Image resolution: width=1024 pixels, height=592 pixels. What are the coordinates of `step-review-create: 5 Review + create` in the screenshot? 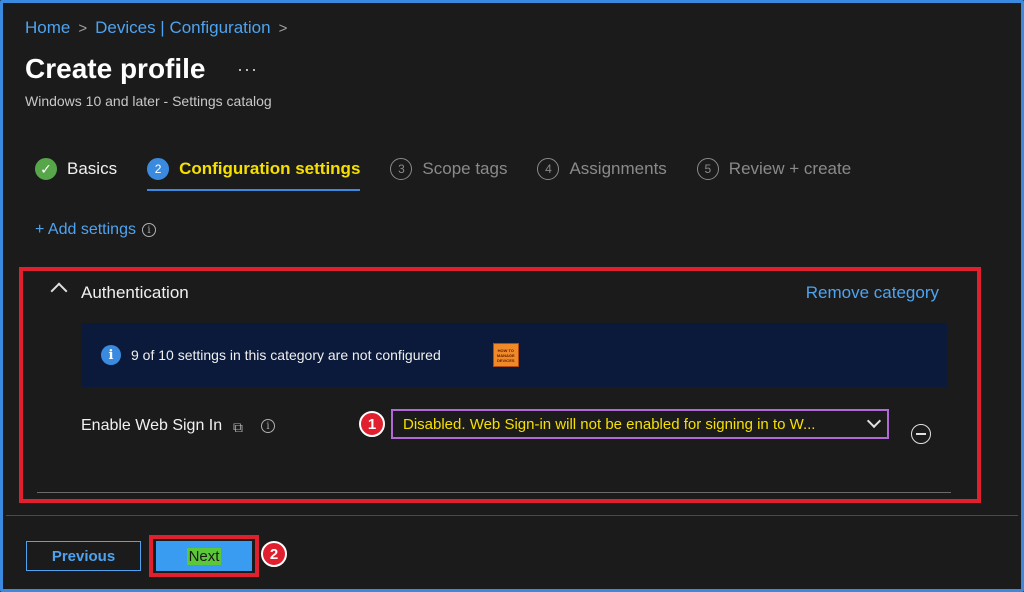 It's located at (774, 169).